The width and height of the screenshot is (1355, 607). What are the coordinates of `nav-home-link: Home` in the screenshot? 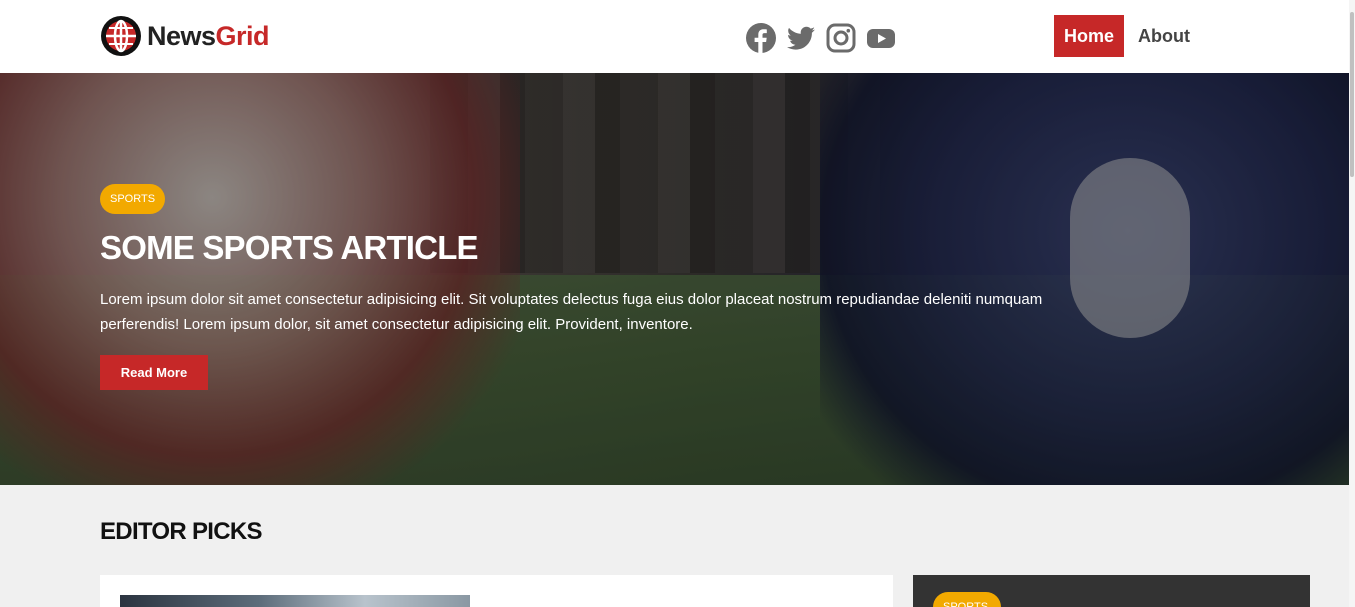 It's located at (1089, 36).